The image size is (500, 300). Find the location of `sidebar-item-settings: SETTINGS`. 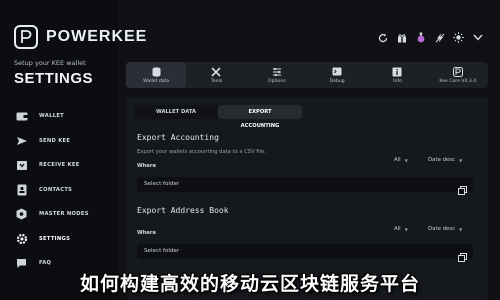

sidebar-item-settings: SETTINGS is located at coordinates (59, 239).